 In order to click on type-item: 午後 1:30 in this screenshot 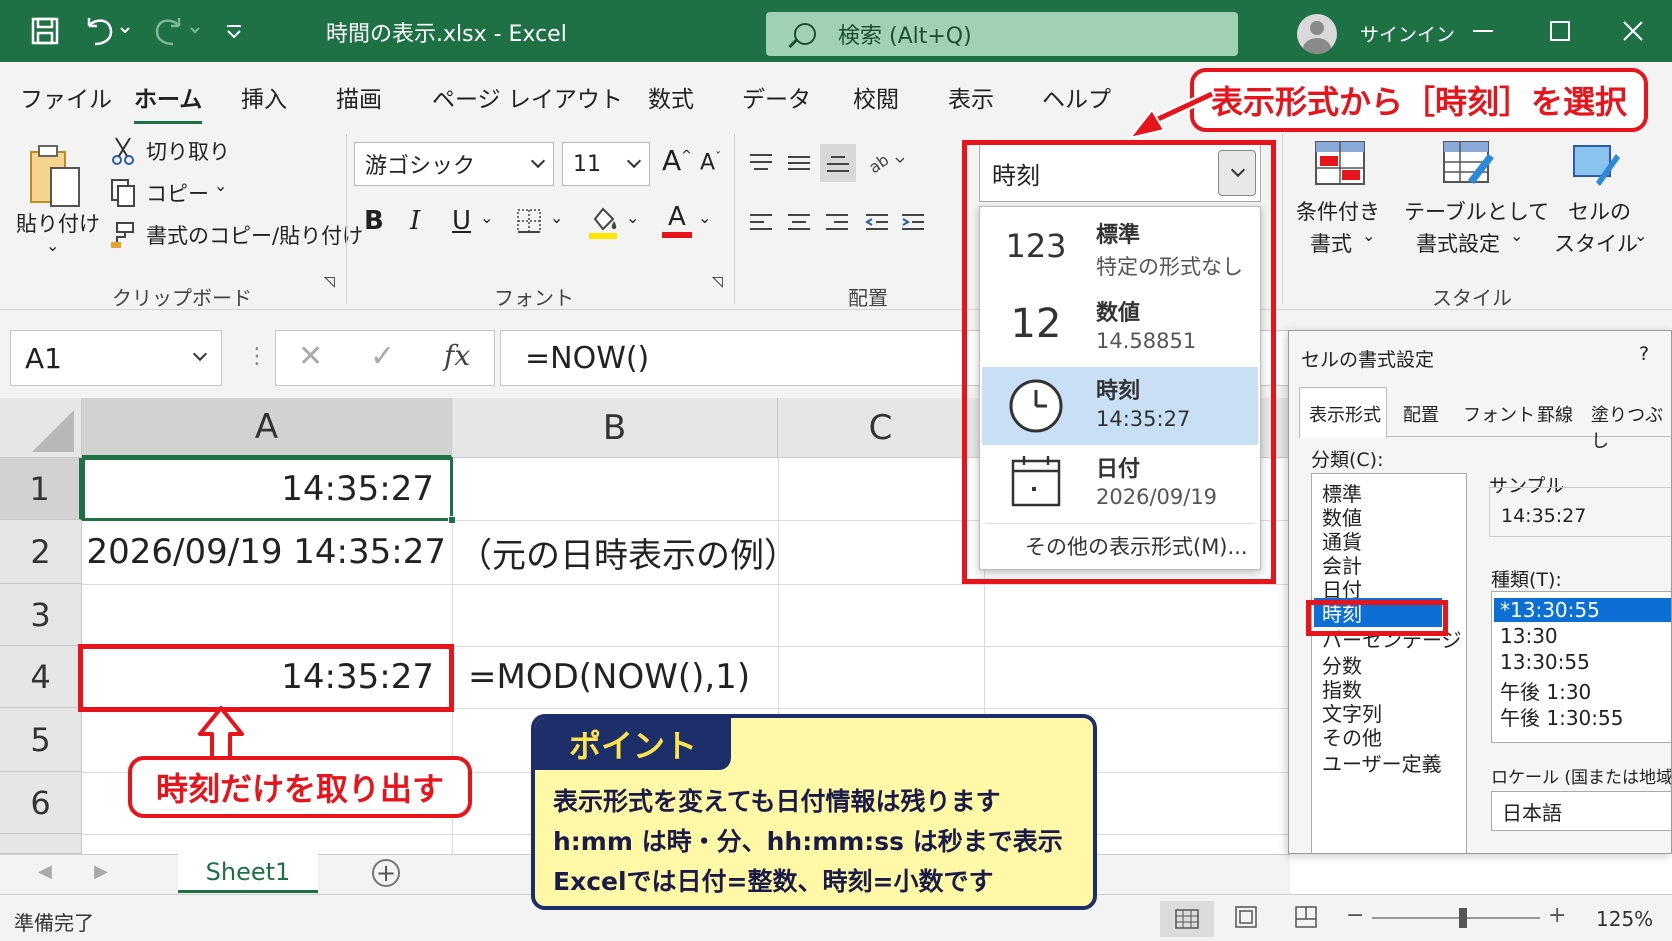, I will do `click(1545, 690)`.